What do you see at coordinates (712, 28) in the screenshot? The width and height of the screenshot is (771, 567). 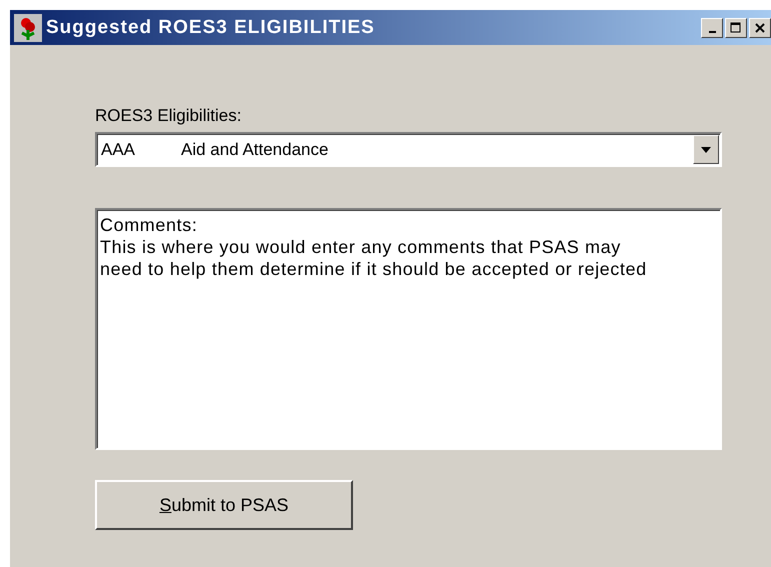 I see `minimize-button` at bounding box center [712, 28].